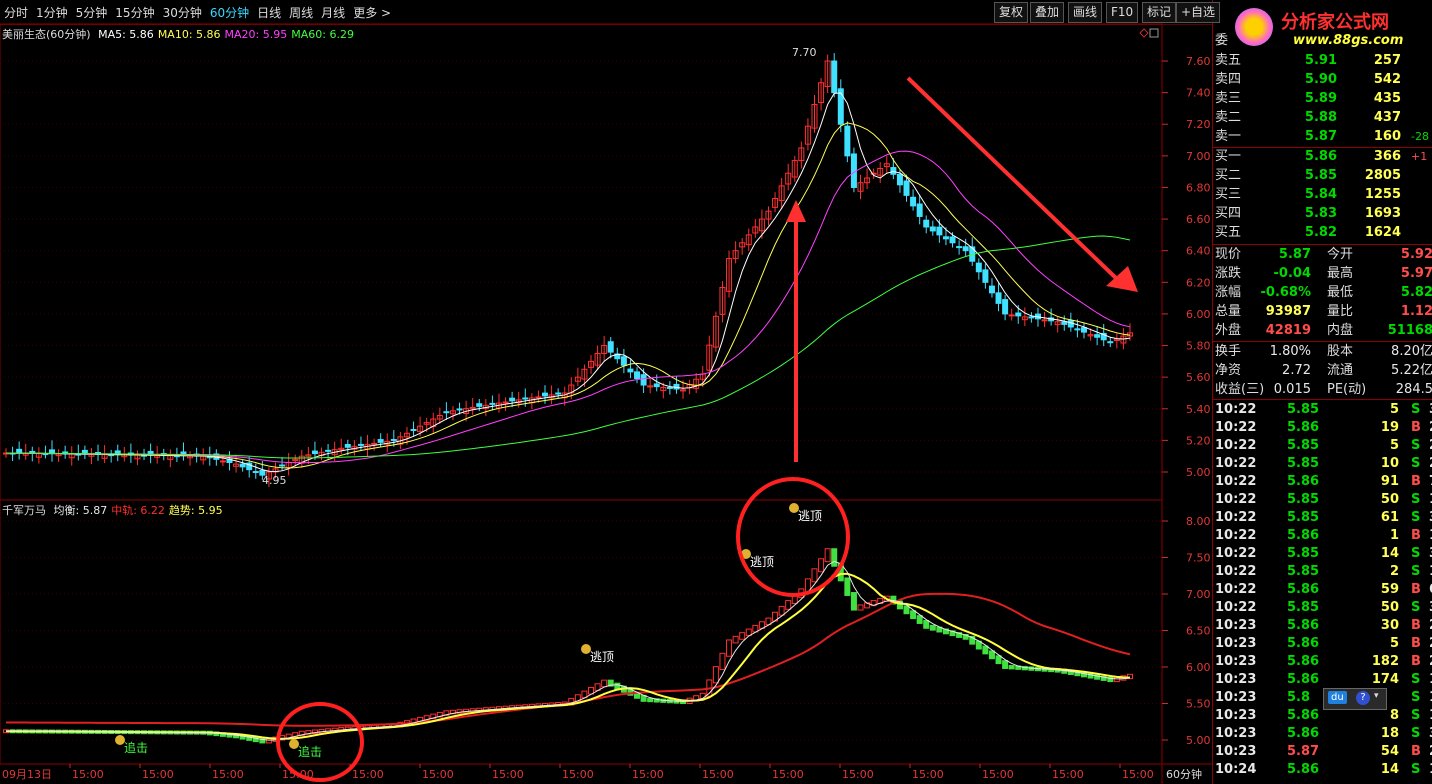  Describe the element at coordinates (1198, 440) in the screenshot. I see `price-axis-label: 5.20` at that location.